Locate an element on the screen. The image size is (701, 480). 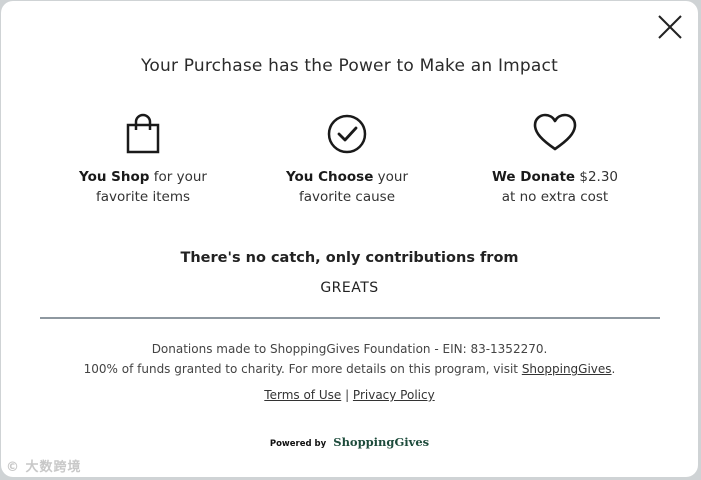
shoppinggives-logo: ShoppingGives is located at coordinates (381, 442).